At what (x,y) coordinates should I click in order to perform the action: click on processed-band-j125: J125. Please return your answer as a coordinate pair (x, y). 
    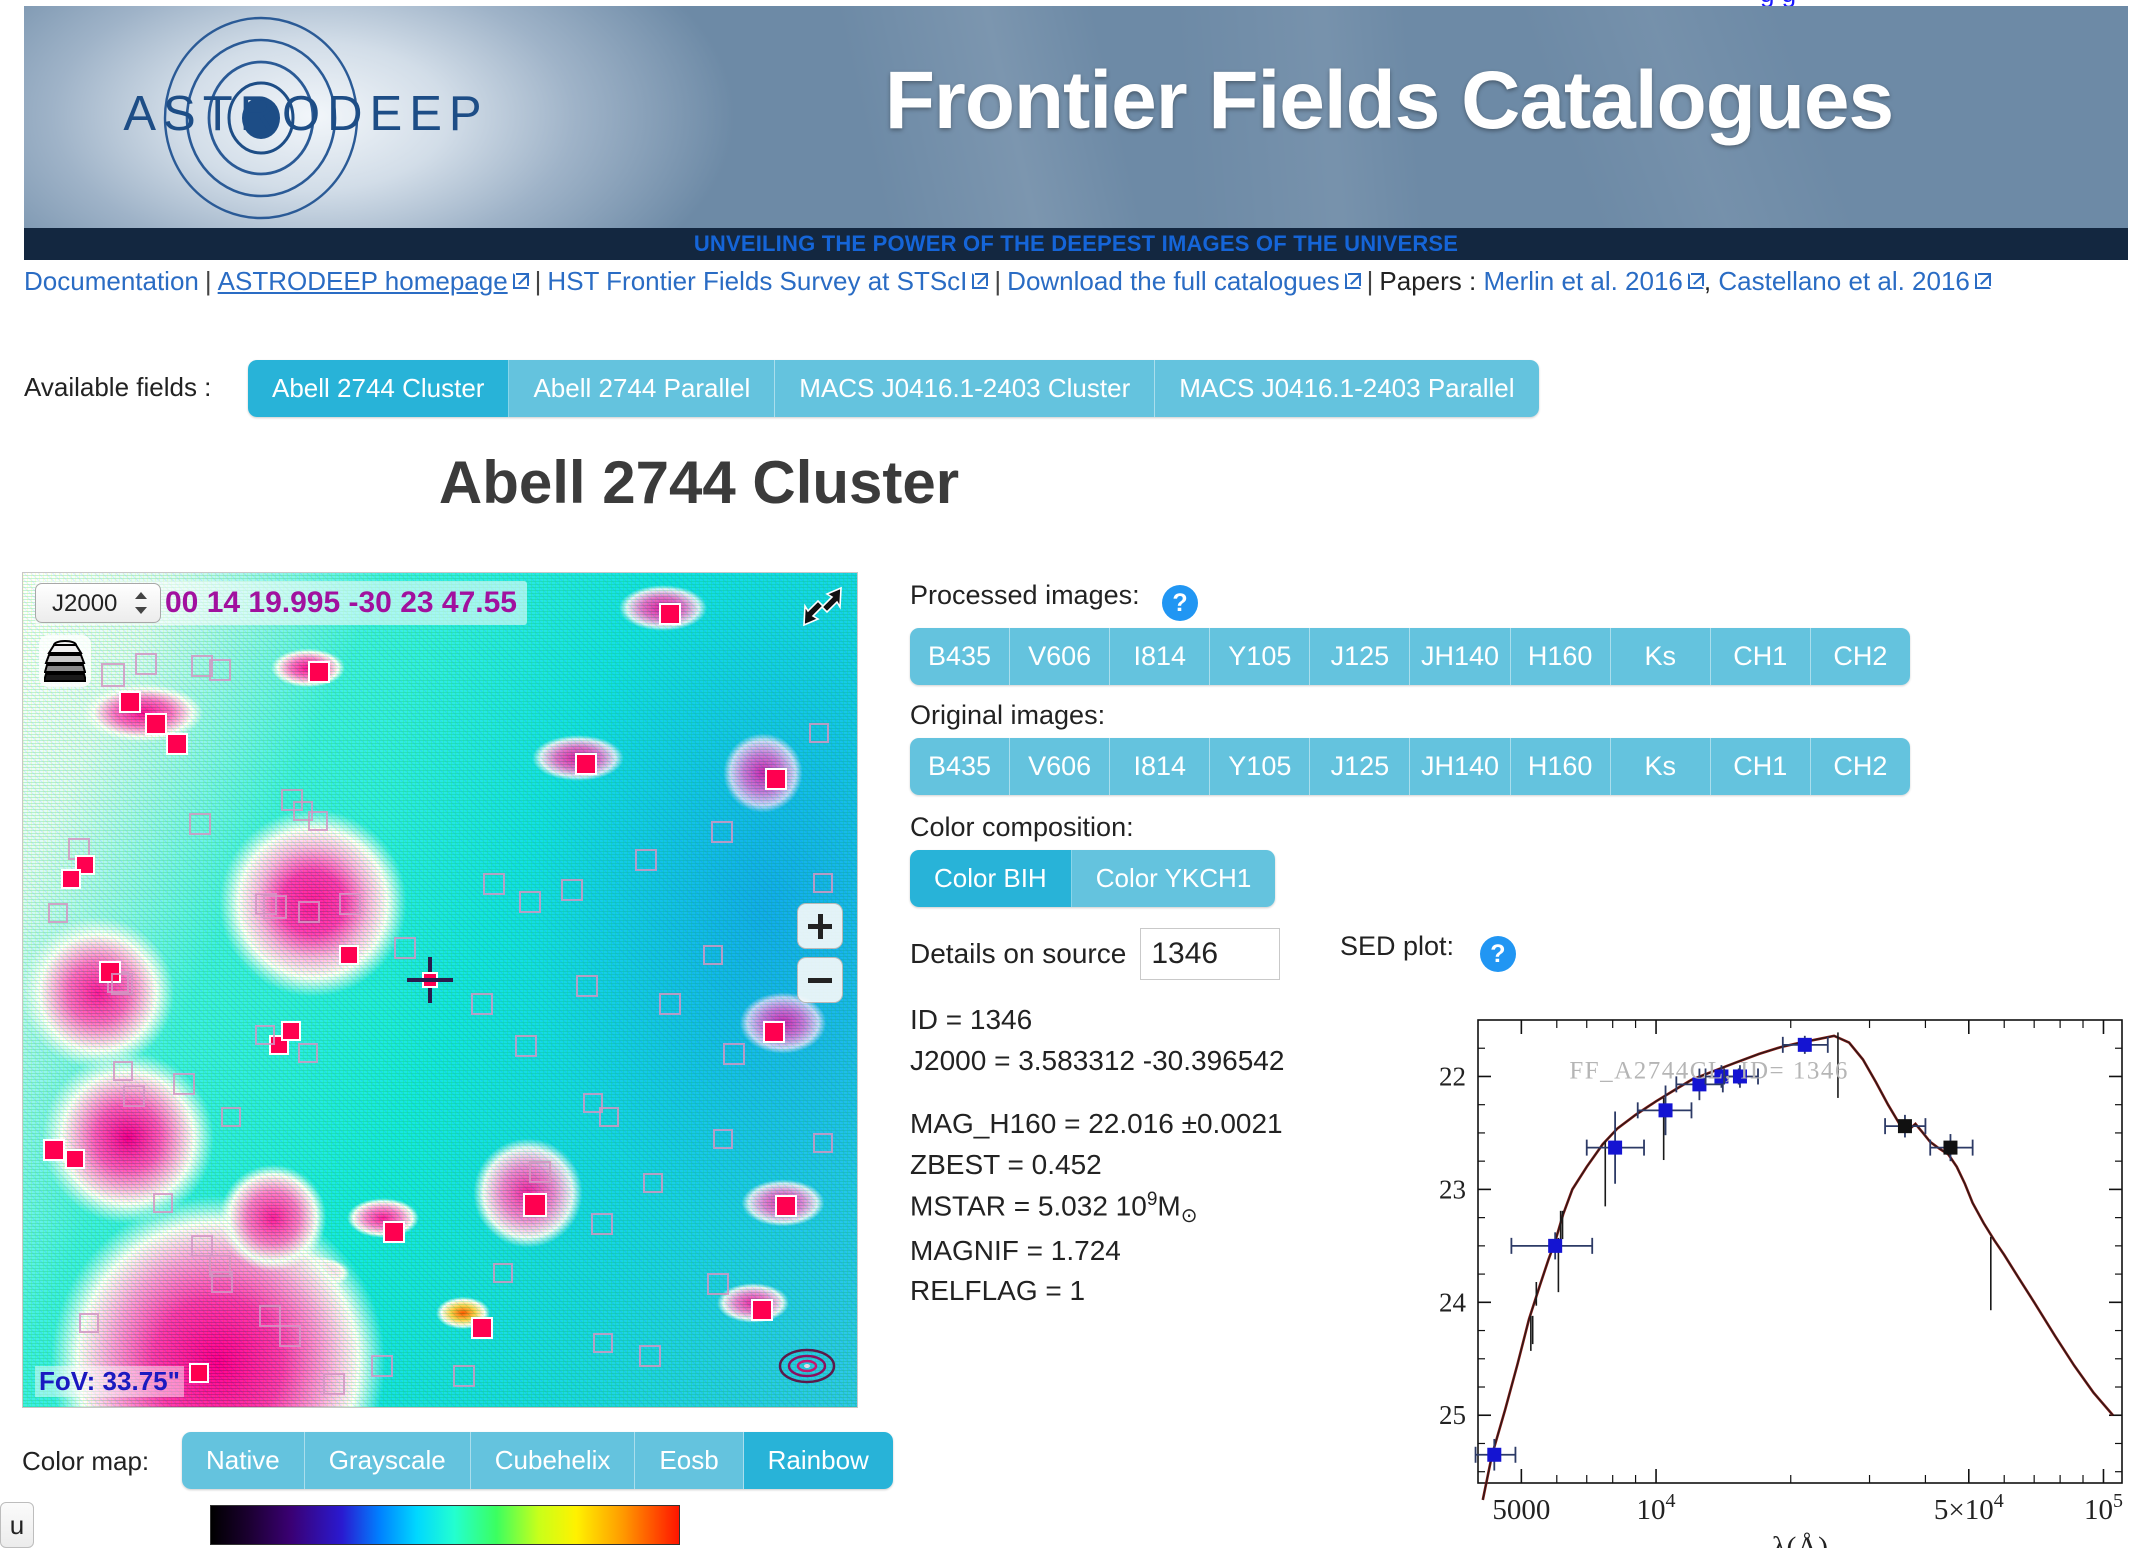
    Looking at the image, I should click on (1360, 656).